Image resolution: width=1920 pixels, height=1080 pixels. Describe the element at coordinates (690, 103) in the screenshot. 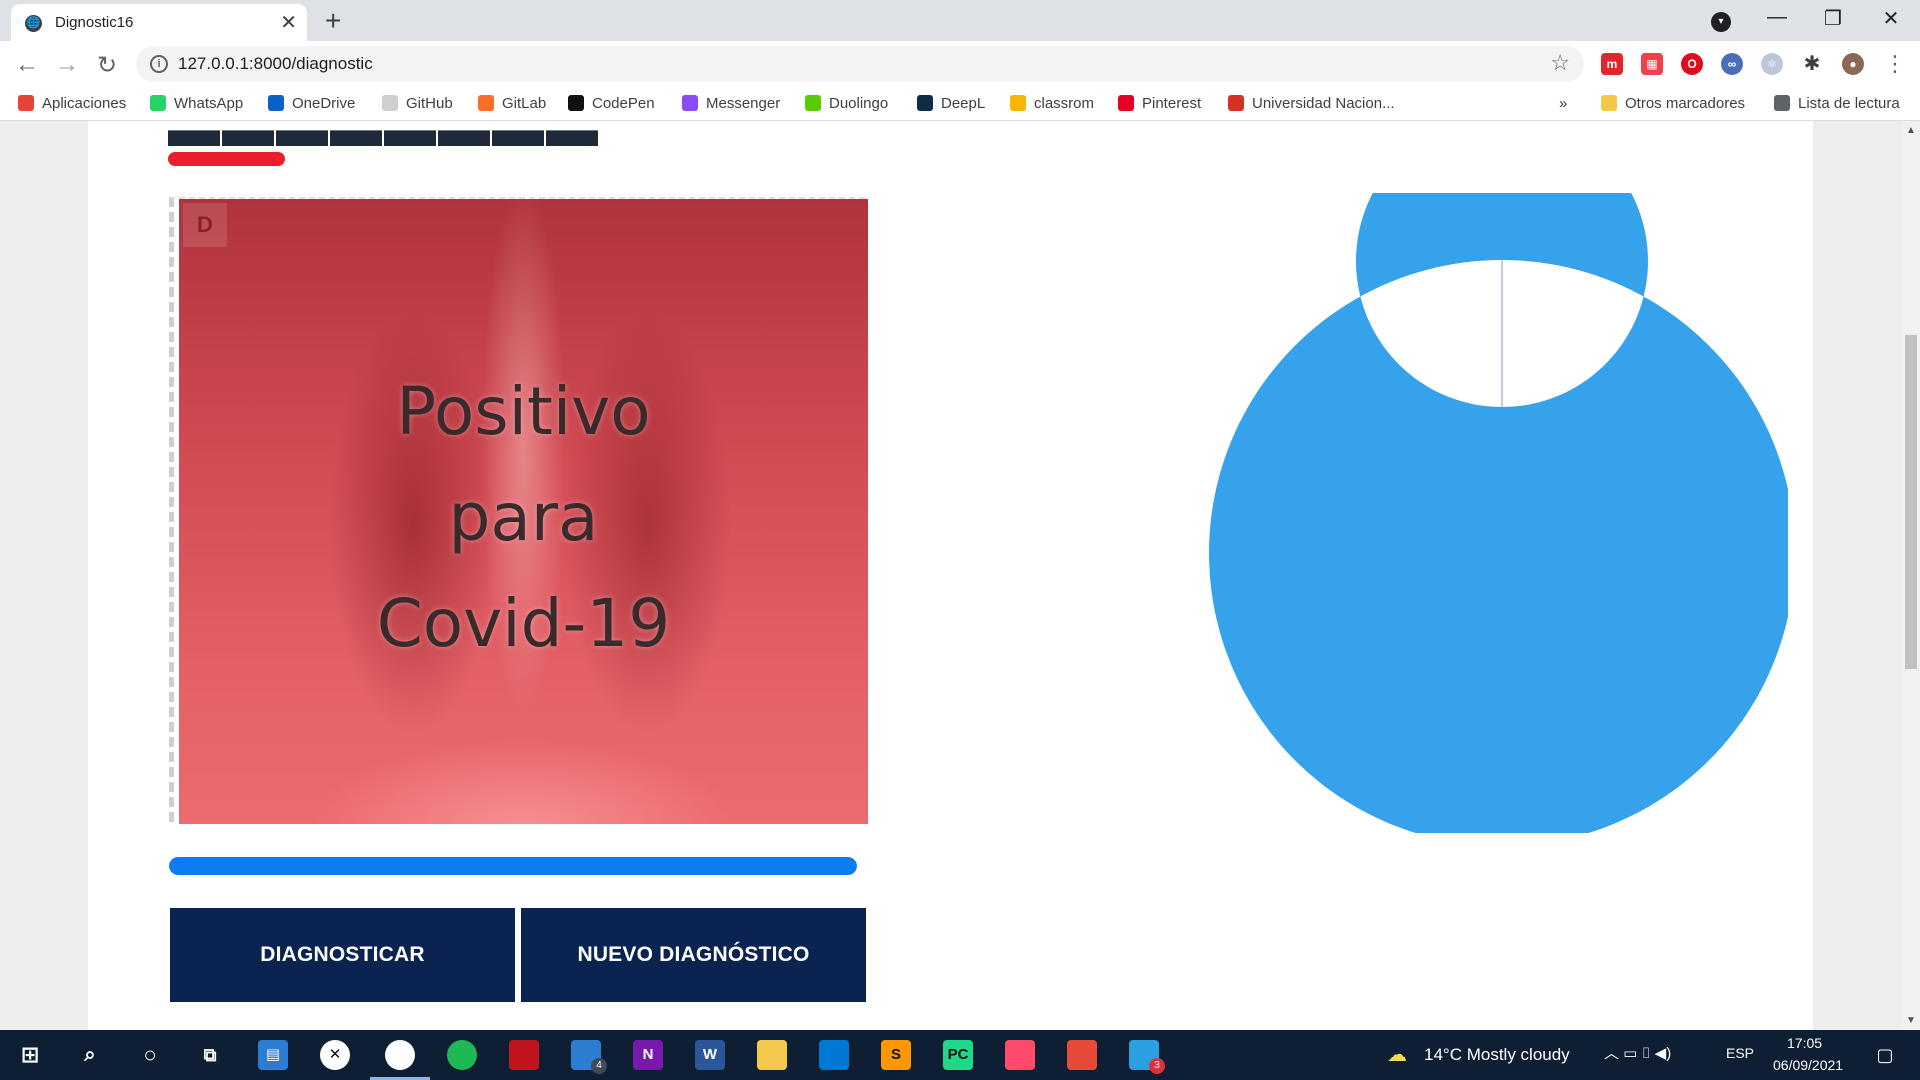

I see `messenger-icon` at that location.